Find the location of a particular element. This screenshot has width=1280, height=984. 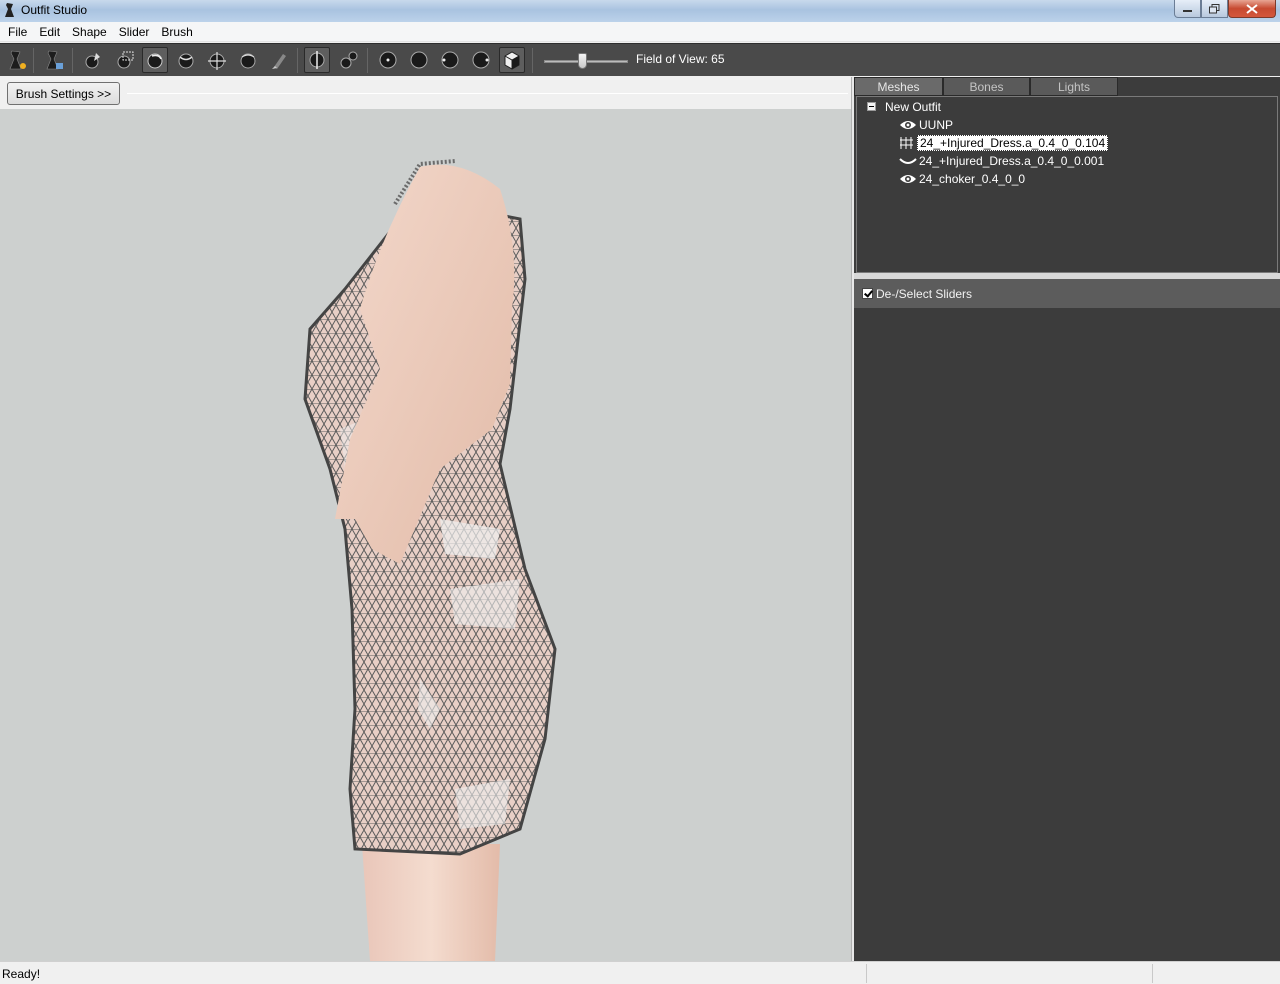

mesh-item-injured-dress-104: 24_+Injured_Dress.a_0.4_0_0.104 is located at coordinates (1004, 143).